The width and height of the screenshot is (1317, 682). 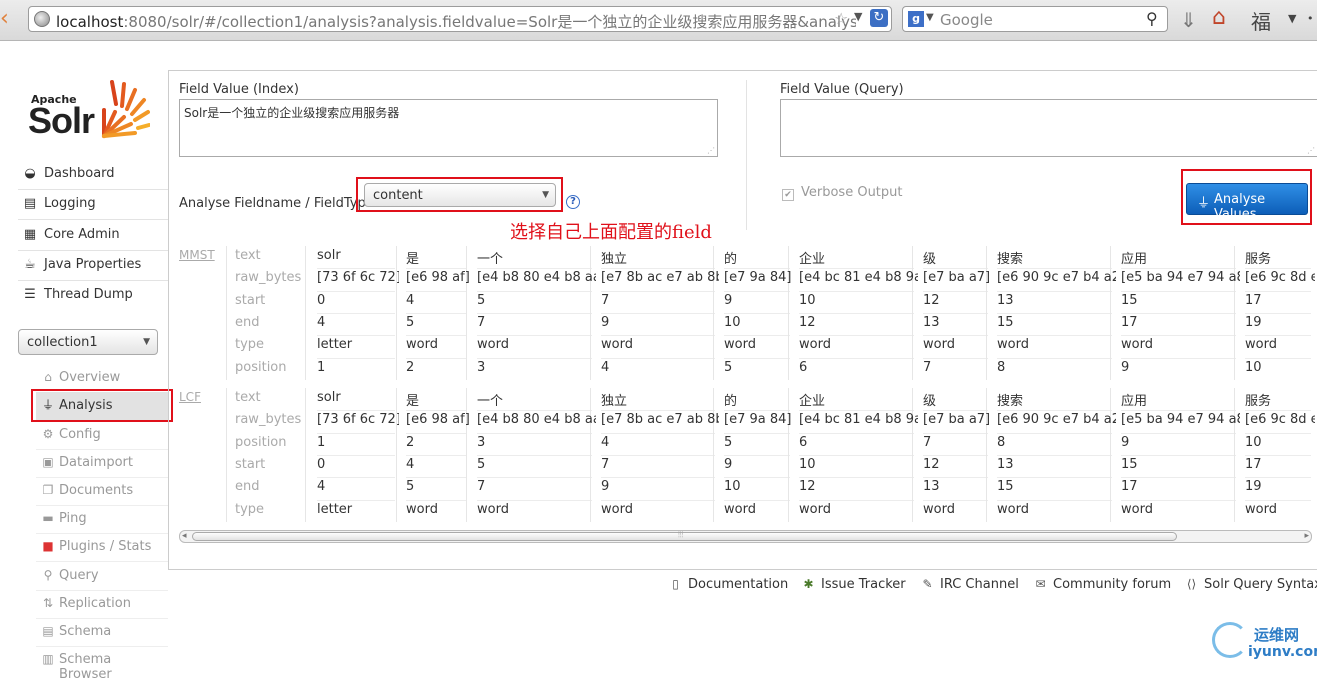 What do you see at coordinates (93, 265) in the screenshot?
I see `sidebar-item-java-properties: ☕ Java Properties` at bounding box center [93, 265].